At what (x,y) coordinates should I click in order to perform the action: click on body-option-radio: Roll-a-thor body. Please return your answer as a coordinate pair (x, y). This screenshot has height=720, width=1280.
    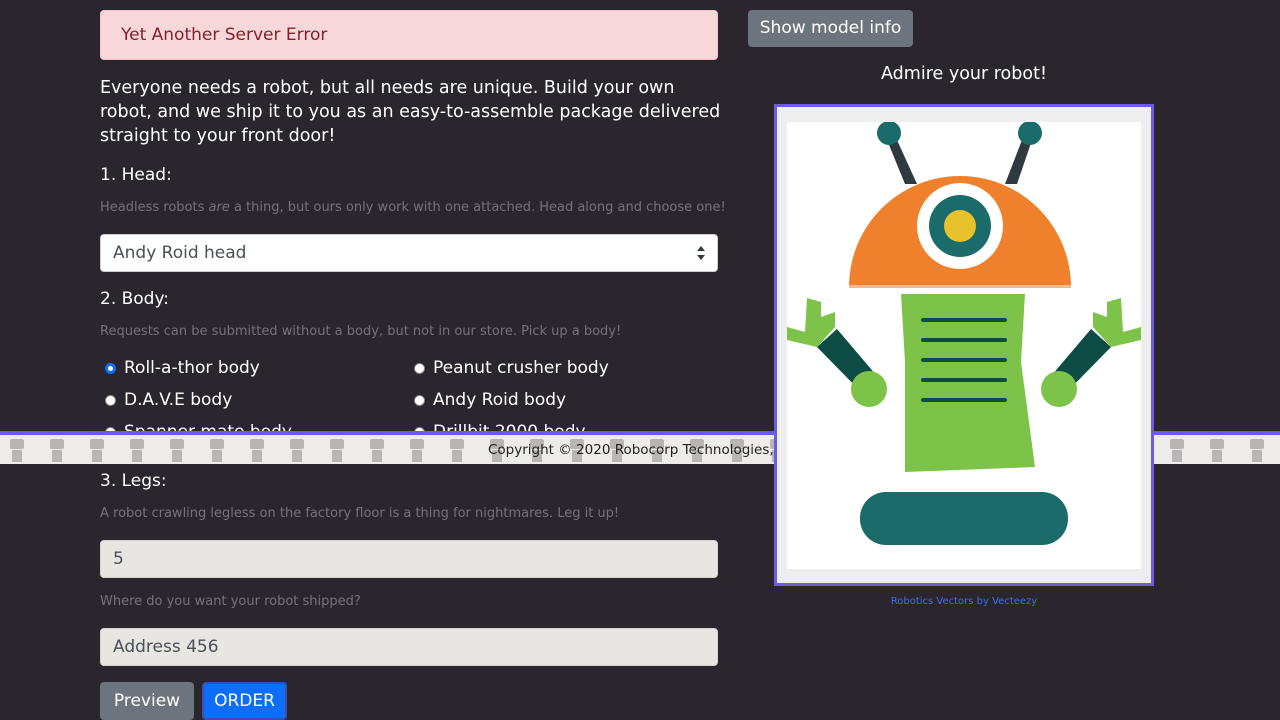
    Looking at the image, I should click on (182, 368).